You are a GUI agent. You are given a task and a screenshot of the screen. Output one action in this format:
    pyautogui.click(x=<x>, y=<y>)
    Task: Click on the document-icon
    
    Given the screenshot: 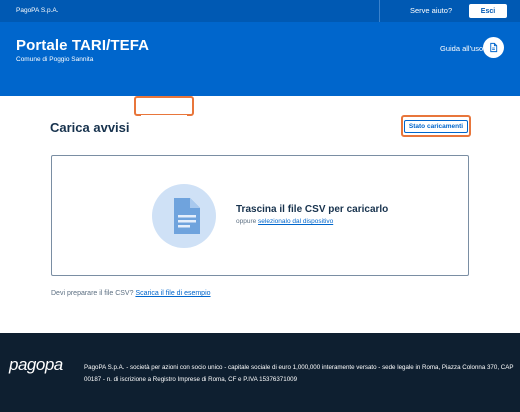 What is the action you would take?
    pyautogui.click(x=493, y=47)
    